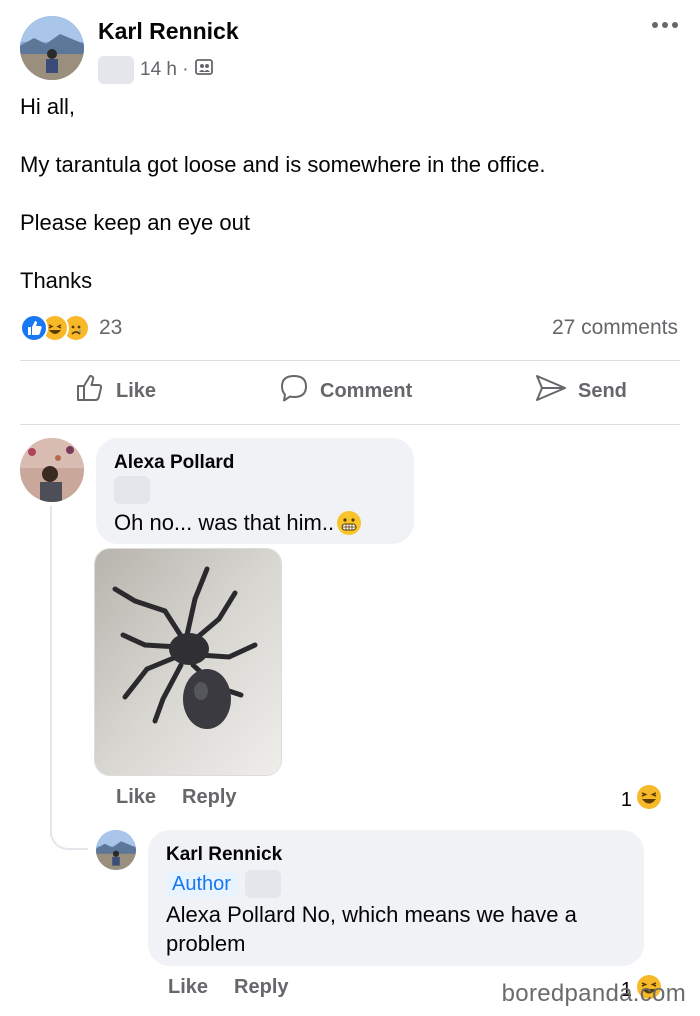  Describe the element at coordinates (111, 327) in the screenshot. I see `reaction-count: 23` at that location.